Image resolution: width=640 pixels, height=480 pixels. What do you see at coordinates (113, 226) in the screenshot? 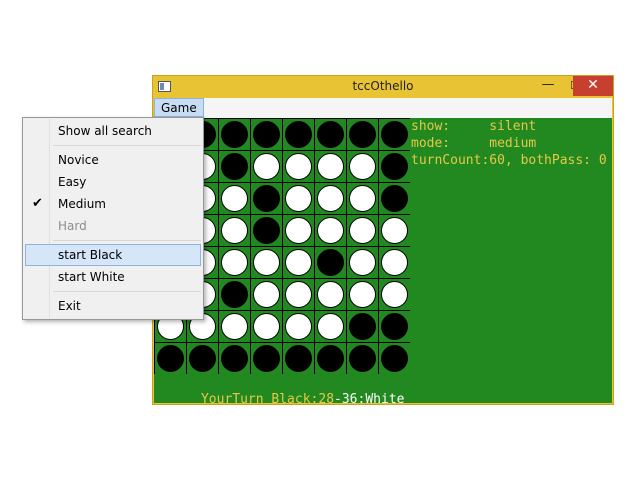
I see `menu-item-hard: Hard` at bounding box center [113, 226].